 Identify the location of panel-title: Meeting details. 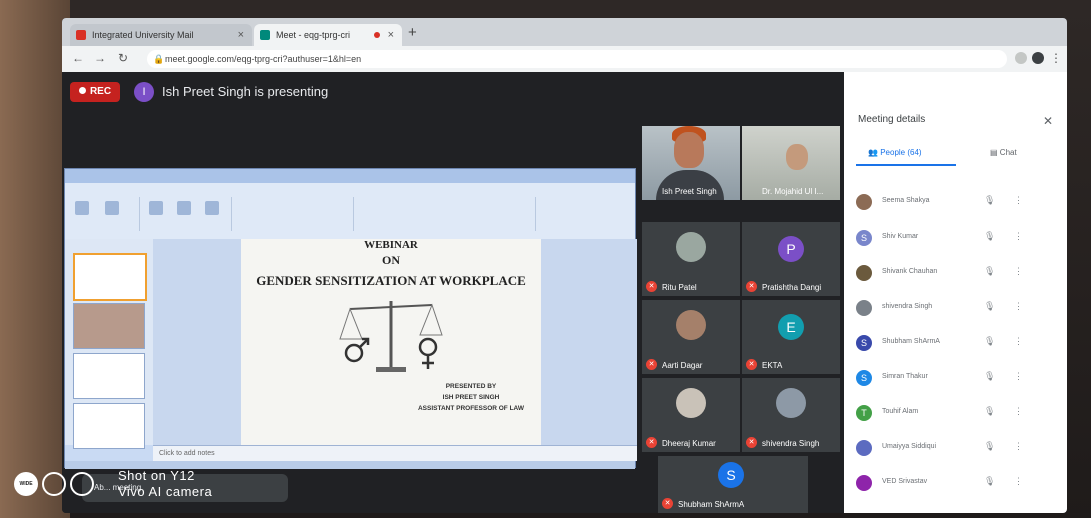
(892, 119).